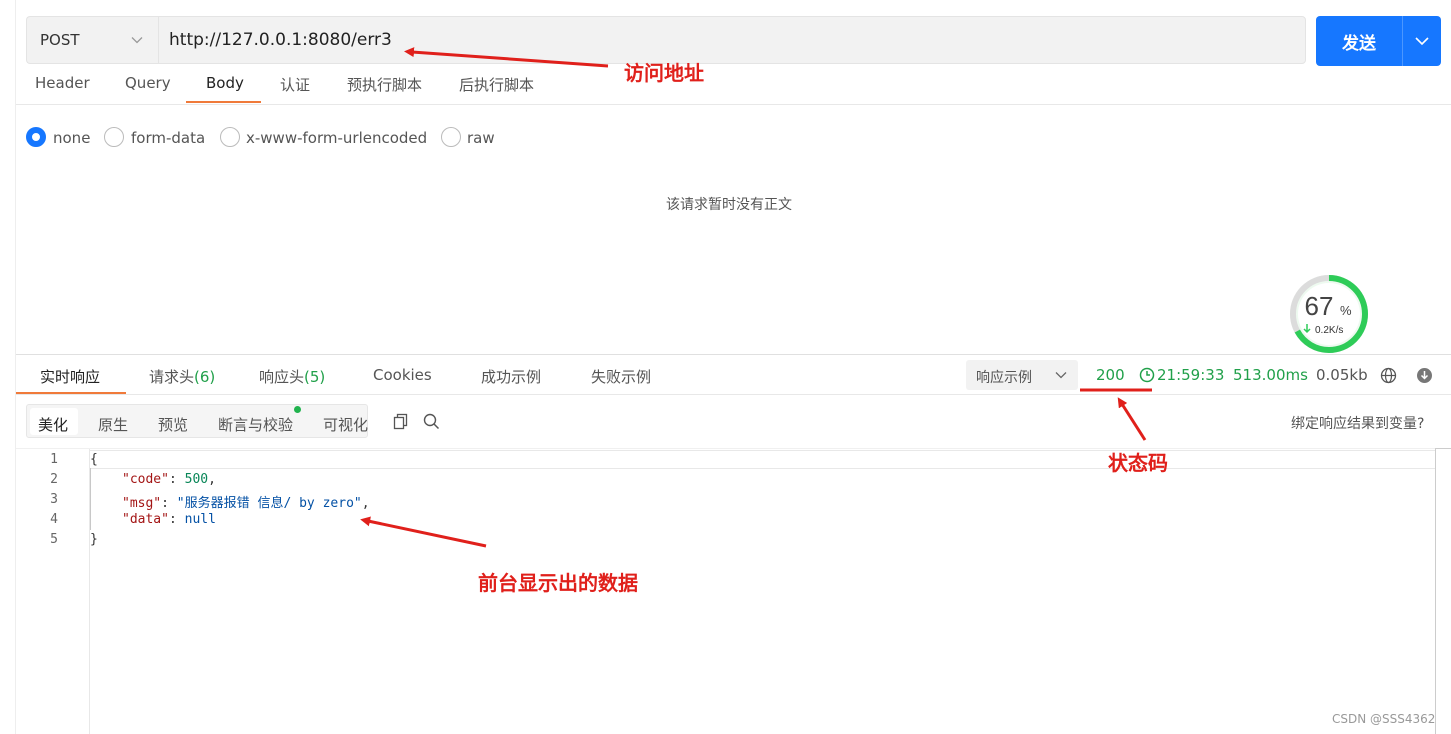  Describe the element at coordinates (173, 424) in the screenshot. I see `view-preview: 预览` at that location.